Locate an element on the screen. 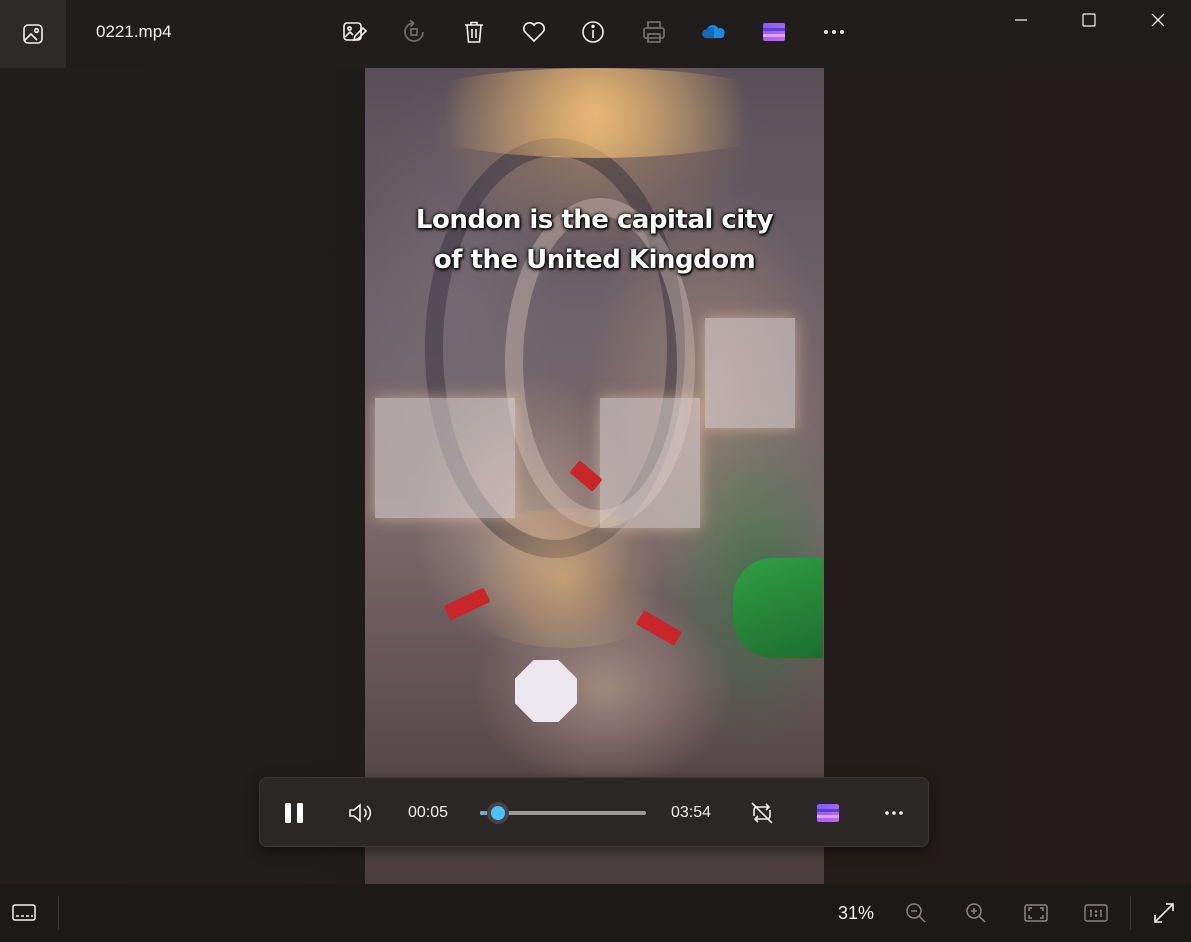 The height and width of the screenshot is (942, 1191). onedrive-icon is located at coordinates (713, 32).